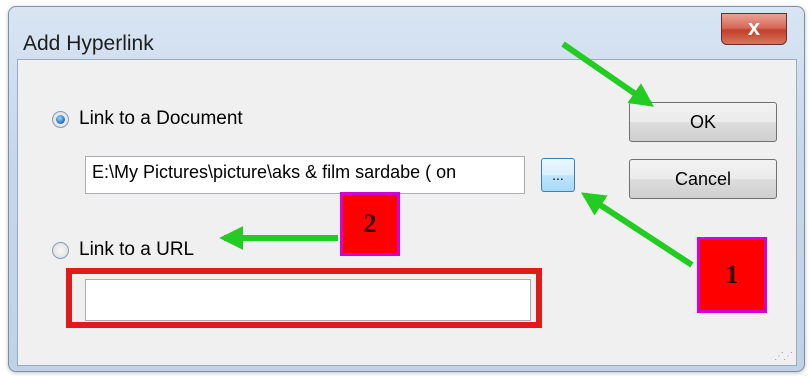  I want to click on arrow-to-ok-icon, so click(607, 74).